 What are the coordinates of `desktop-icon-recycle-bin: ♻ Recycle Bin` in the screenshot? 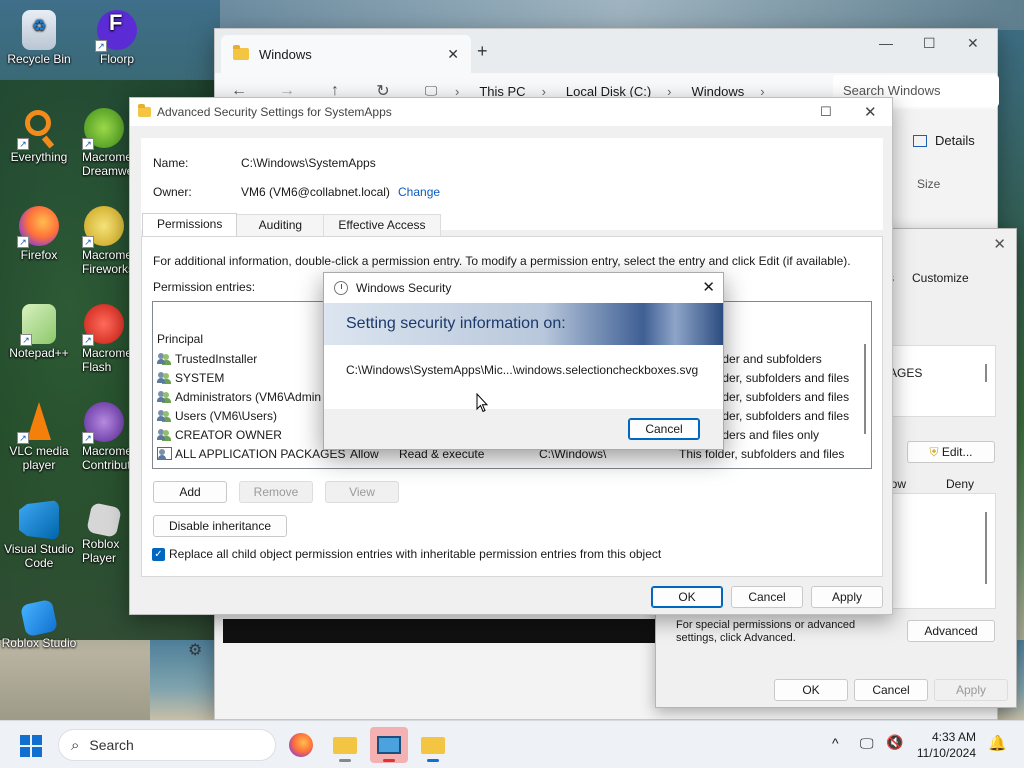 It's located at (39, 38).